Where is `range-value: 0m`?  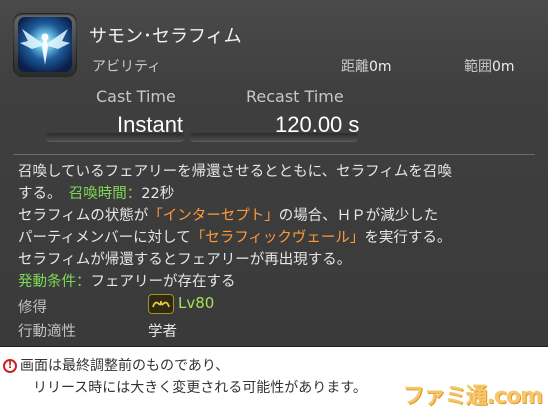
range-value: 0m is located at coordinates (503, 67).